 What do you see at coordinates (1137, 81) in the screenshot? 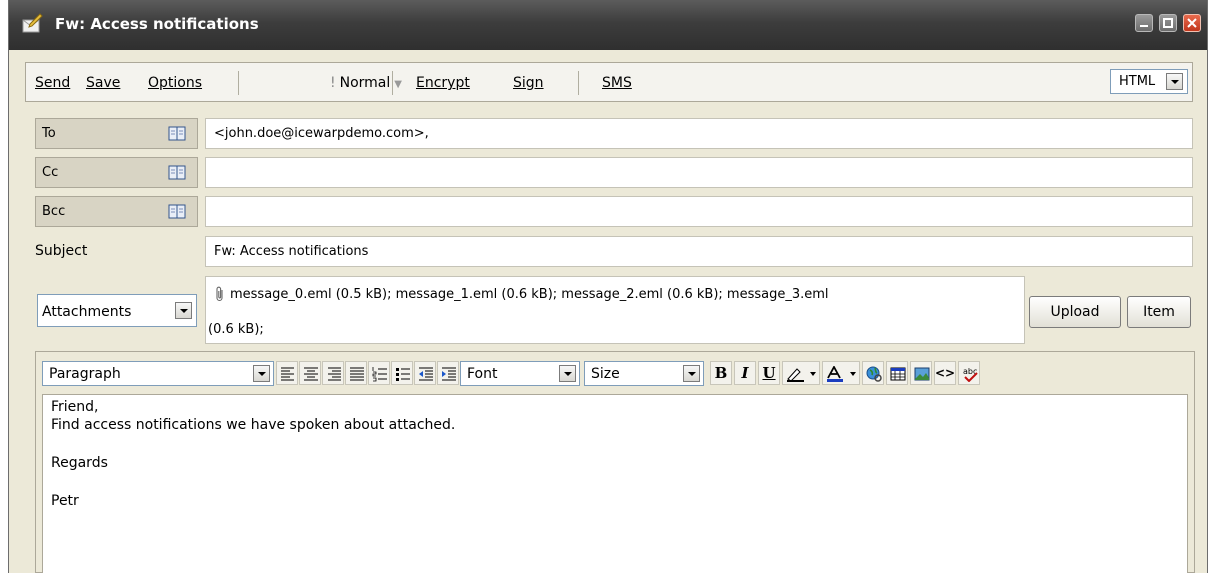
I see `format-value: HTML` at bounding box center [1137, 81].